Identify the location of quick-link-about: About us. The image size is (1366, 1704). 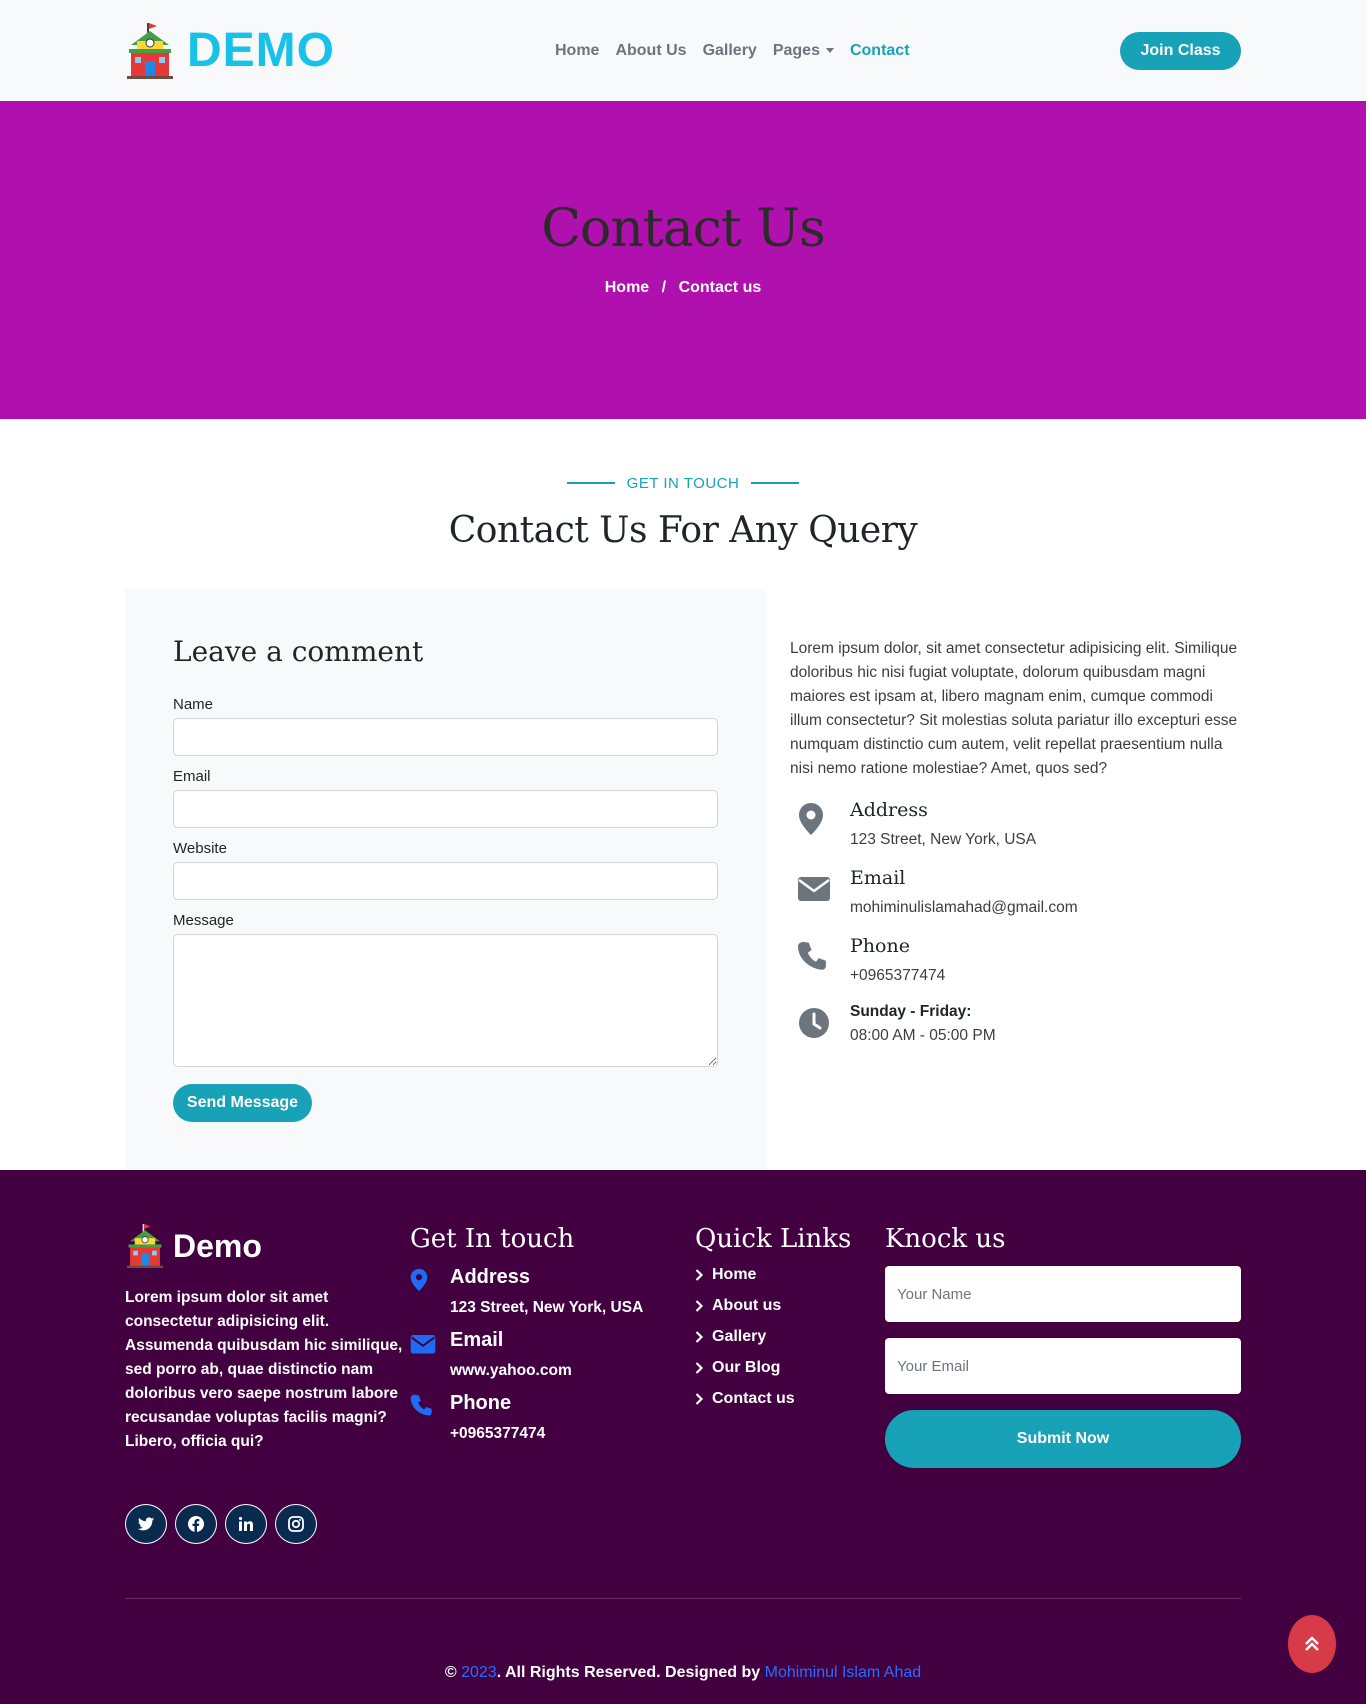
(790, 1306).